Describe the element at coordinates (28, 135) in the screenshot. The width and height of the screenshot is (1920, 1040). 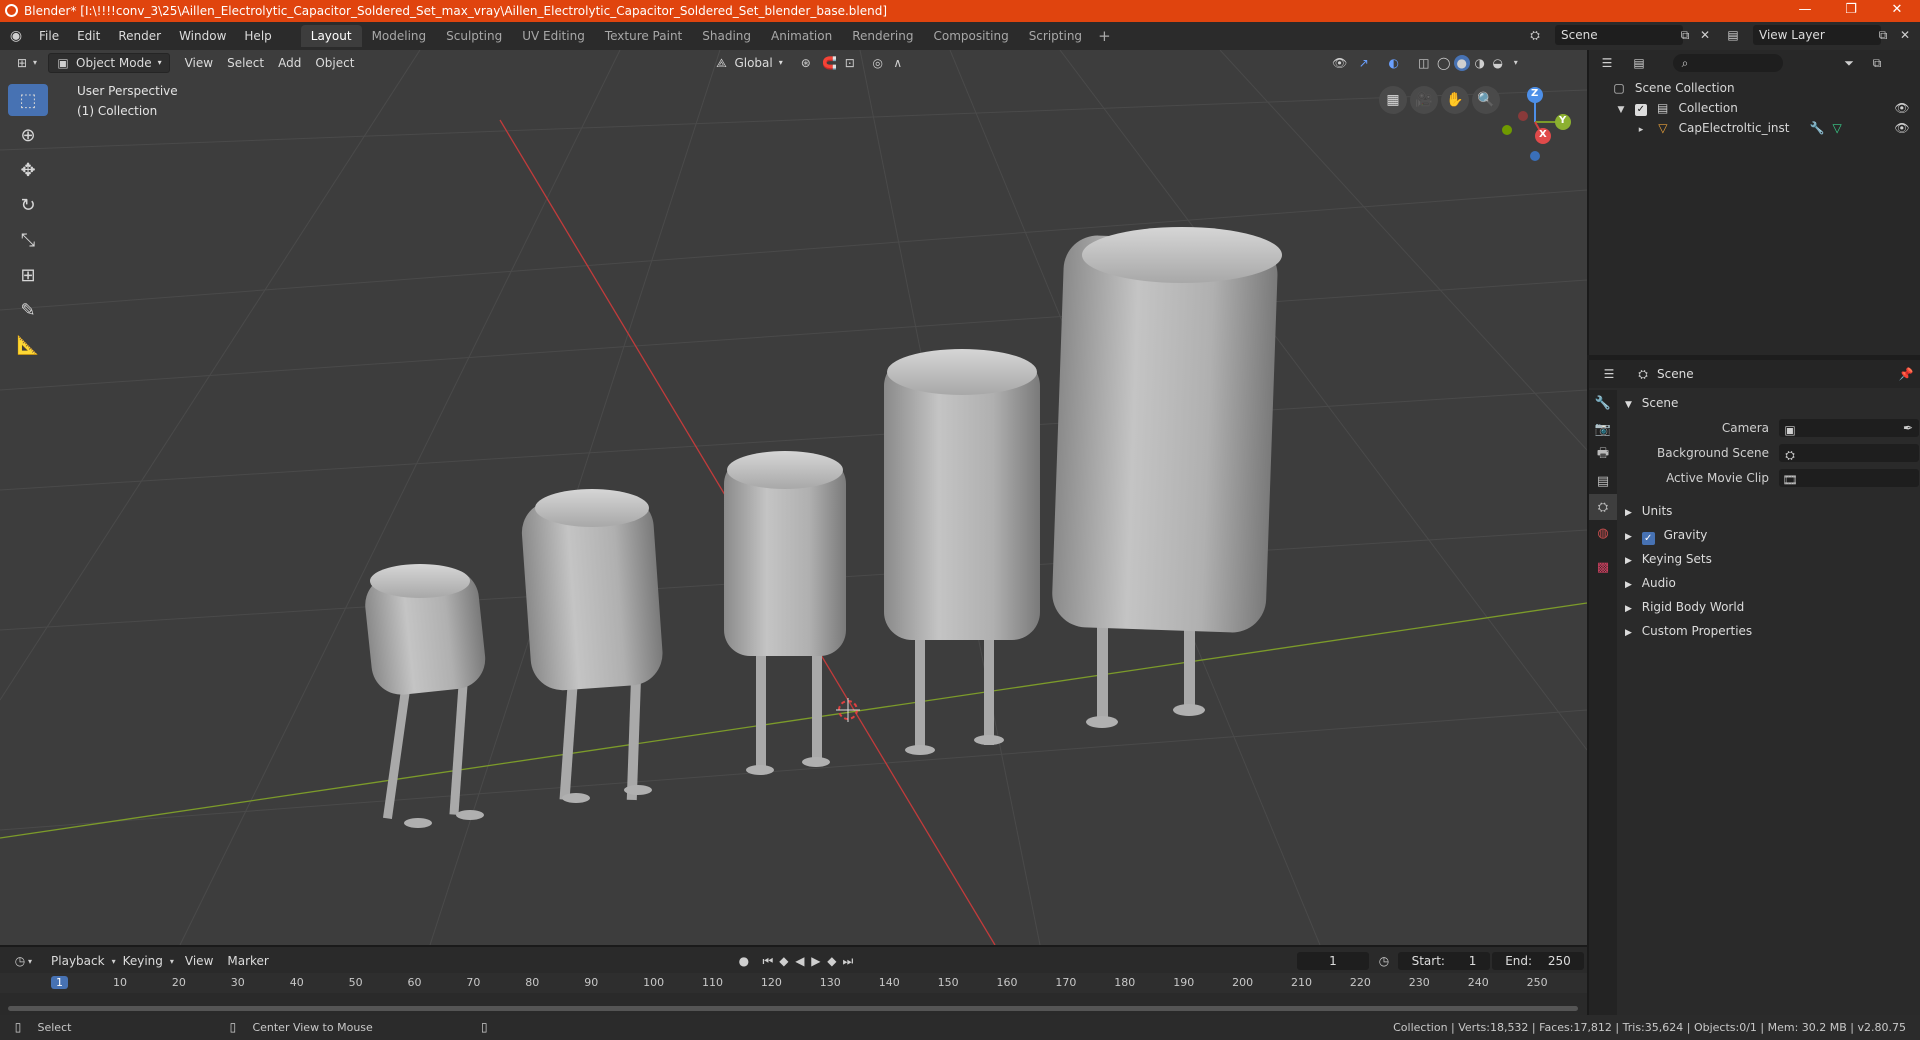
I see `cursor-tool-icon: ⊕` at that location.